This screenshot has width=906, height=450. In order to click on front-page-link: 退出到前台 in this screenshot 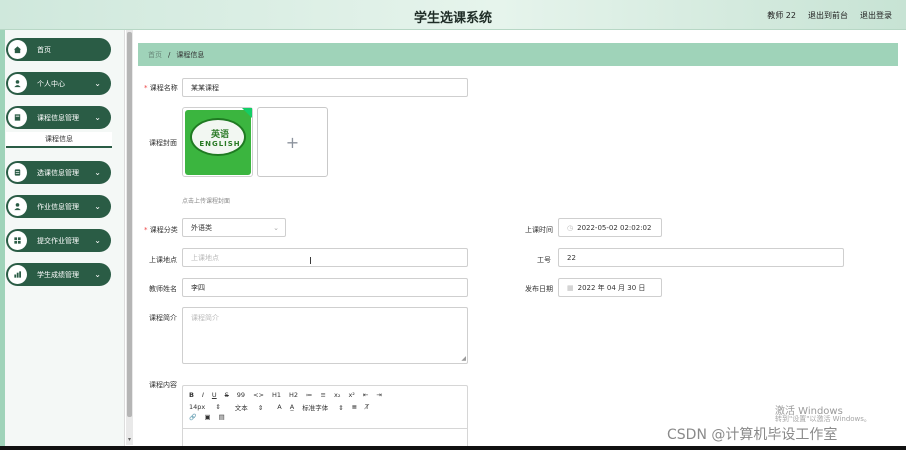, I will do `click(828, 15)`.